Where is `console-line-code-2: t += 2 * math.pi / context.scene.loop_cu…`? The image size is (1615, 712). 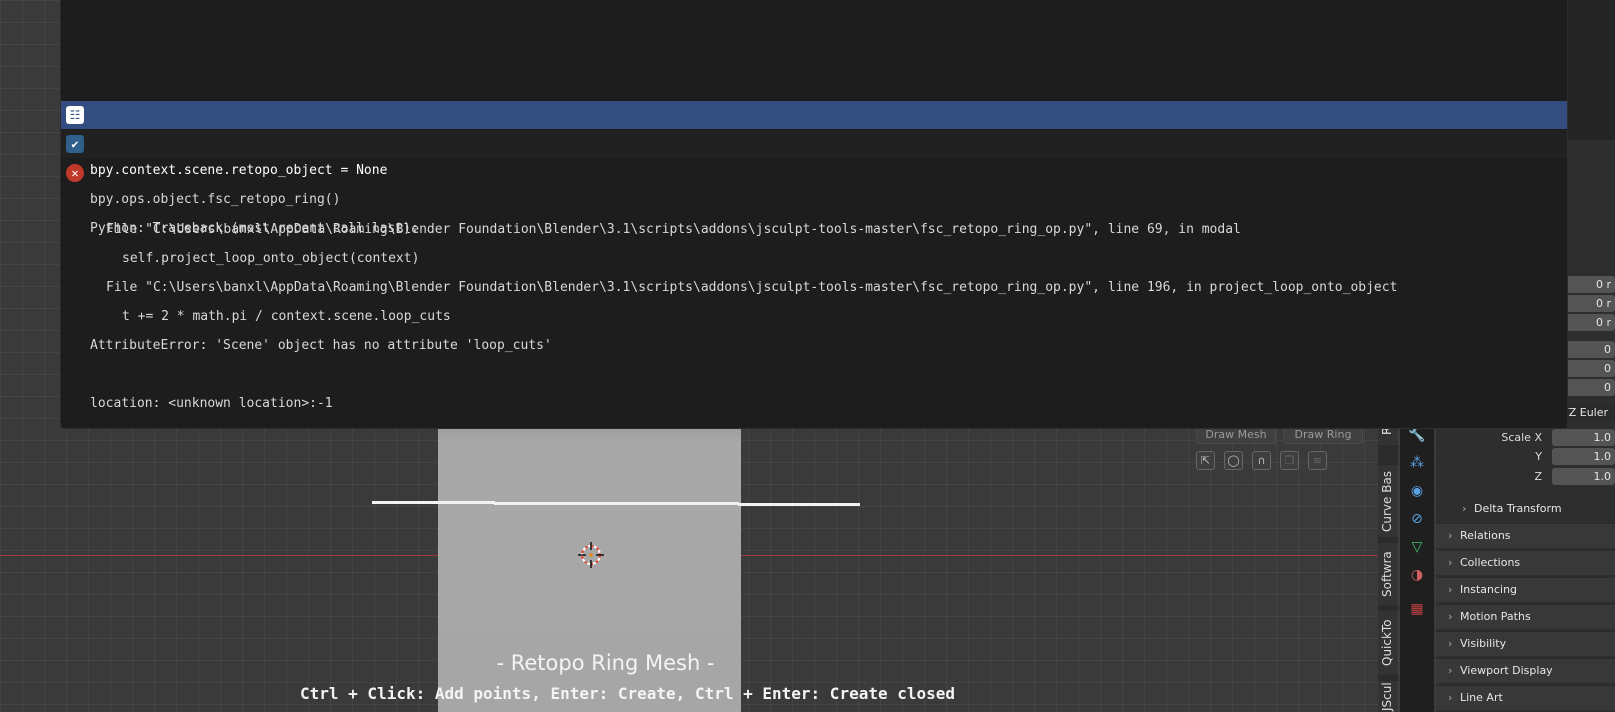 console-line-code-2: t += 2 * math.pi / context.scene.loop_cu… is located at coordinates (814, 299).